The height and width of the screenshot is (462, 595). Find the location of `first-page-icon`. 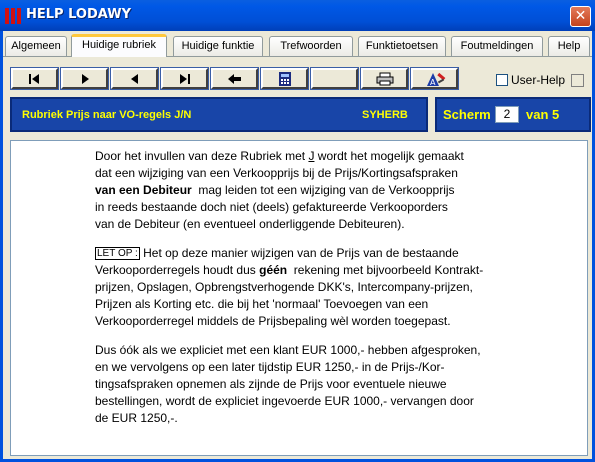

first-page-icon is located at coordinates (33, 78).